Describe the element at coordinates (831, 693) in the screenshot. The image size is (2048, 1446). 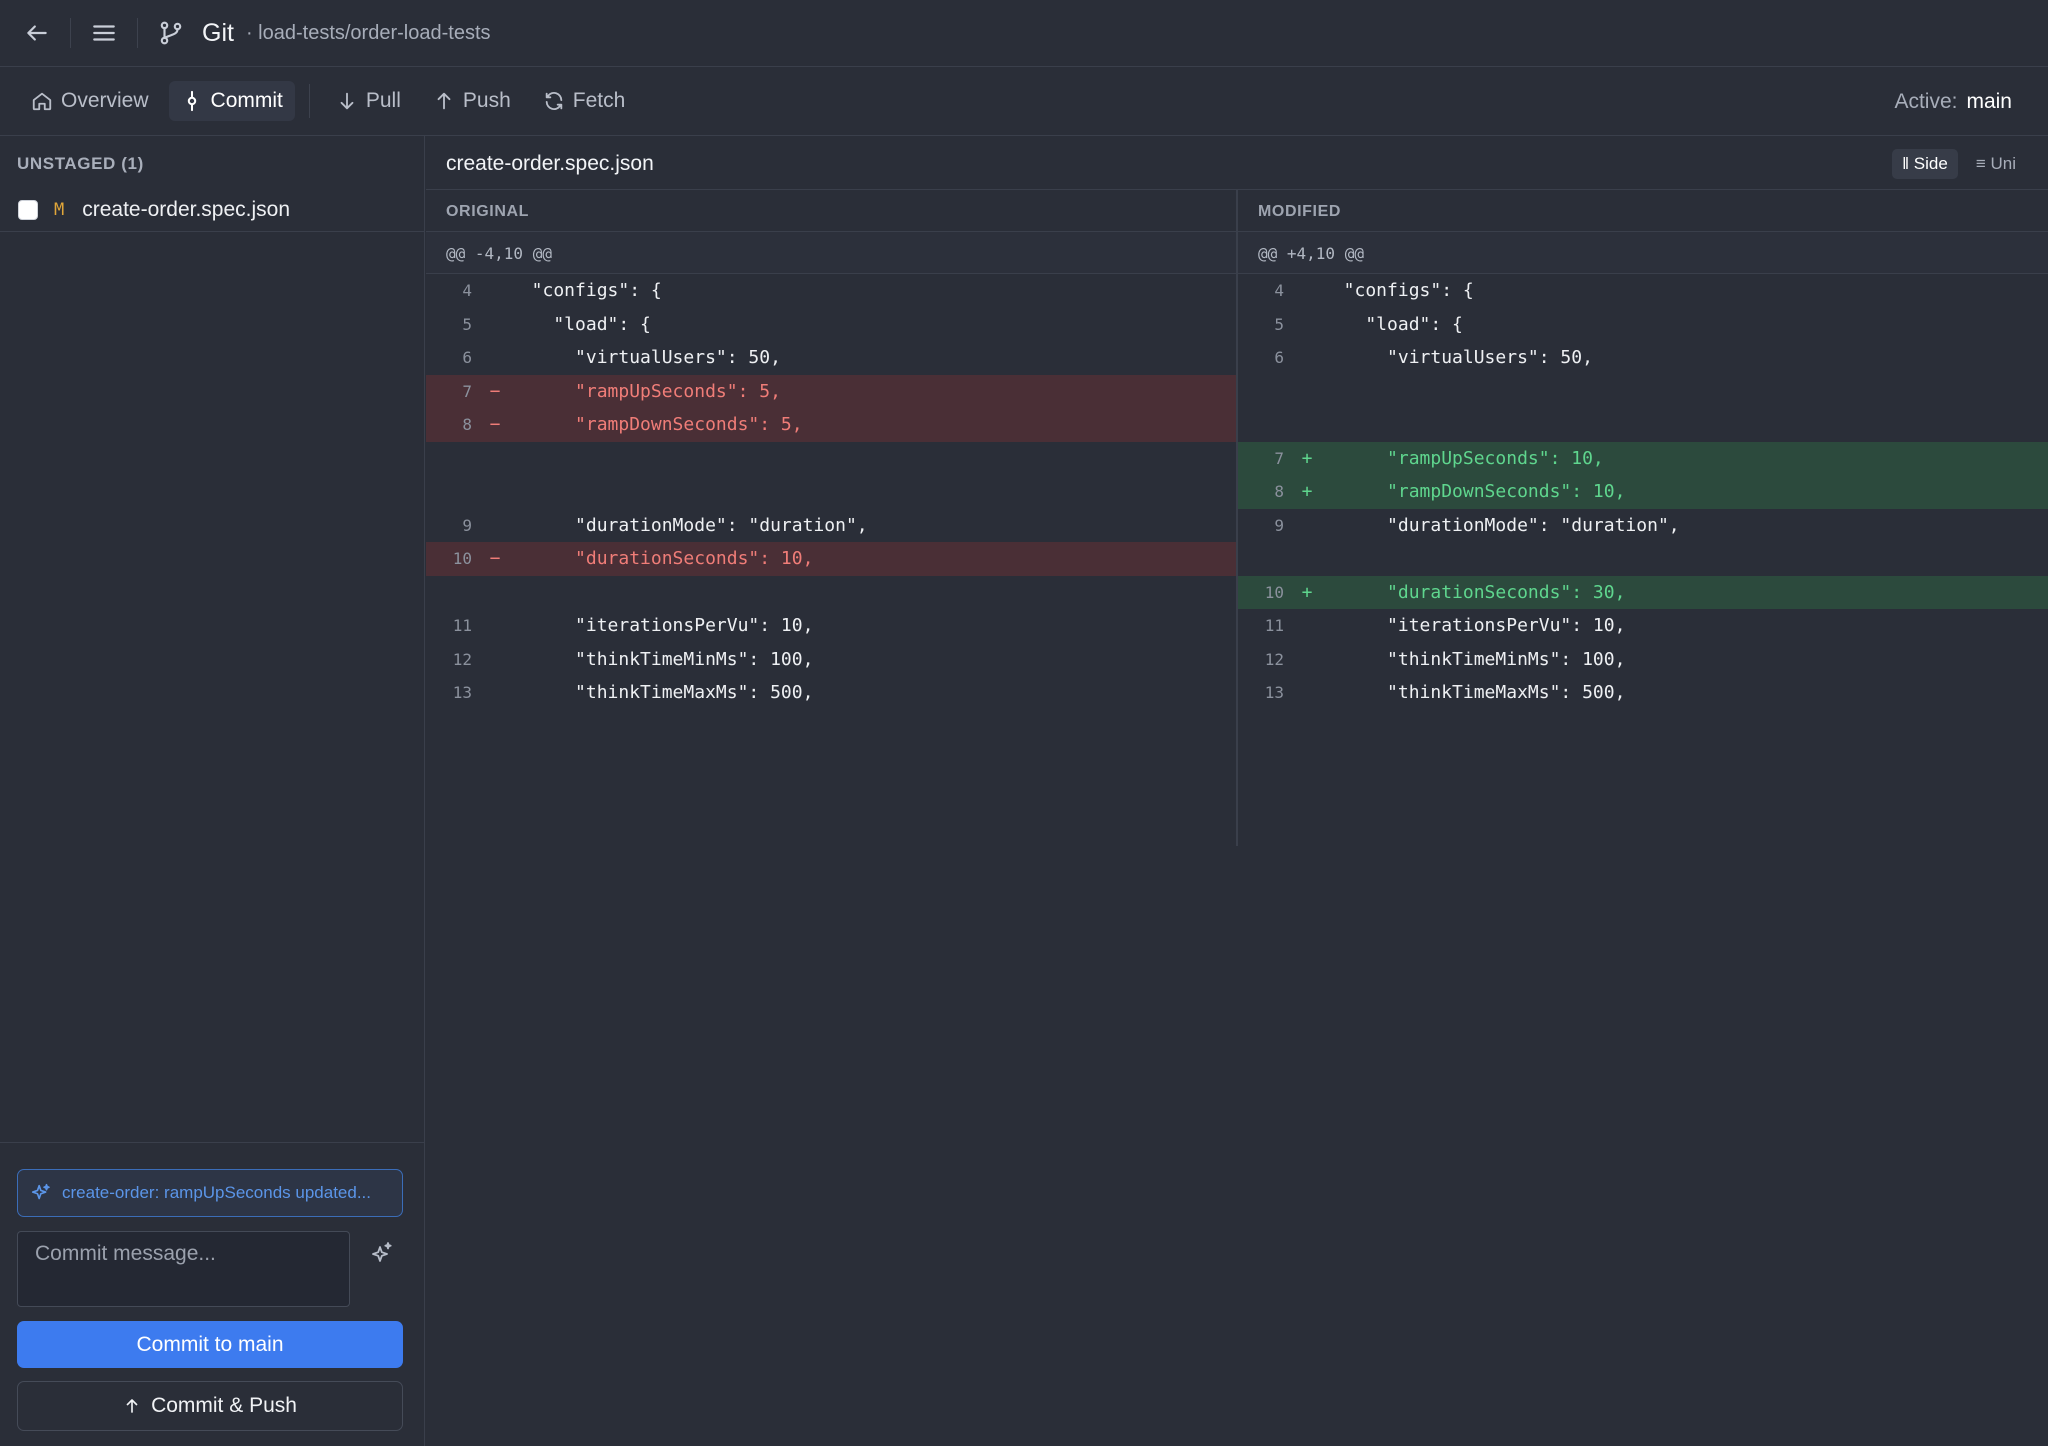
I see `original-diff-line: 13 "thinkTimeMaxMs": 500,` at that location.